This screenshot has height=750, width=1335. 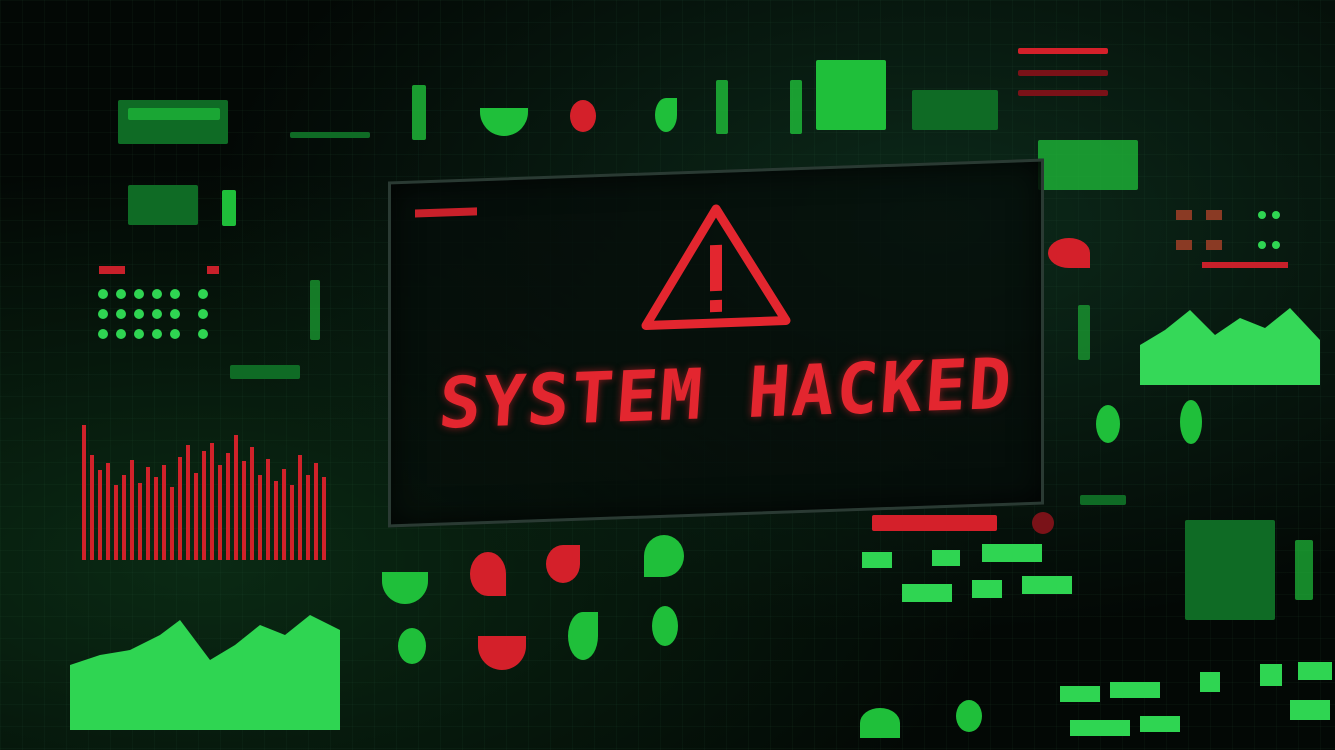 What do you see at coordinates (716, 267) in the screenshot?
I see `warning-triangle-icon` at bounding box center [716, 267].